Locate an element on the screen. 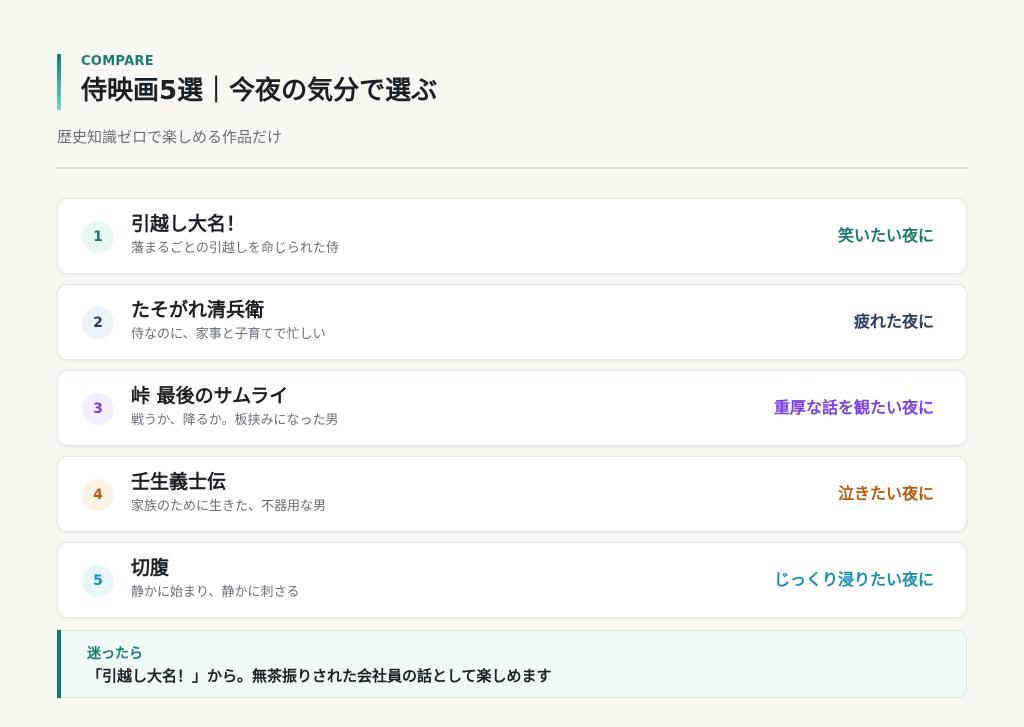 The width and height of the screenshot is (1024, 727). film-title: 峠 最後のサムライ is located at coordinates (210, 396).